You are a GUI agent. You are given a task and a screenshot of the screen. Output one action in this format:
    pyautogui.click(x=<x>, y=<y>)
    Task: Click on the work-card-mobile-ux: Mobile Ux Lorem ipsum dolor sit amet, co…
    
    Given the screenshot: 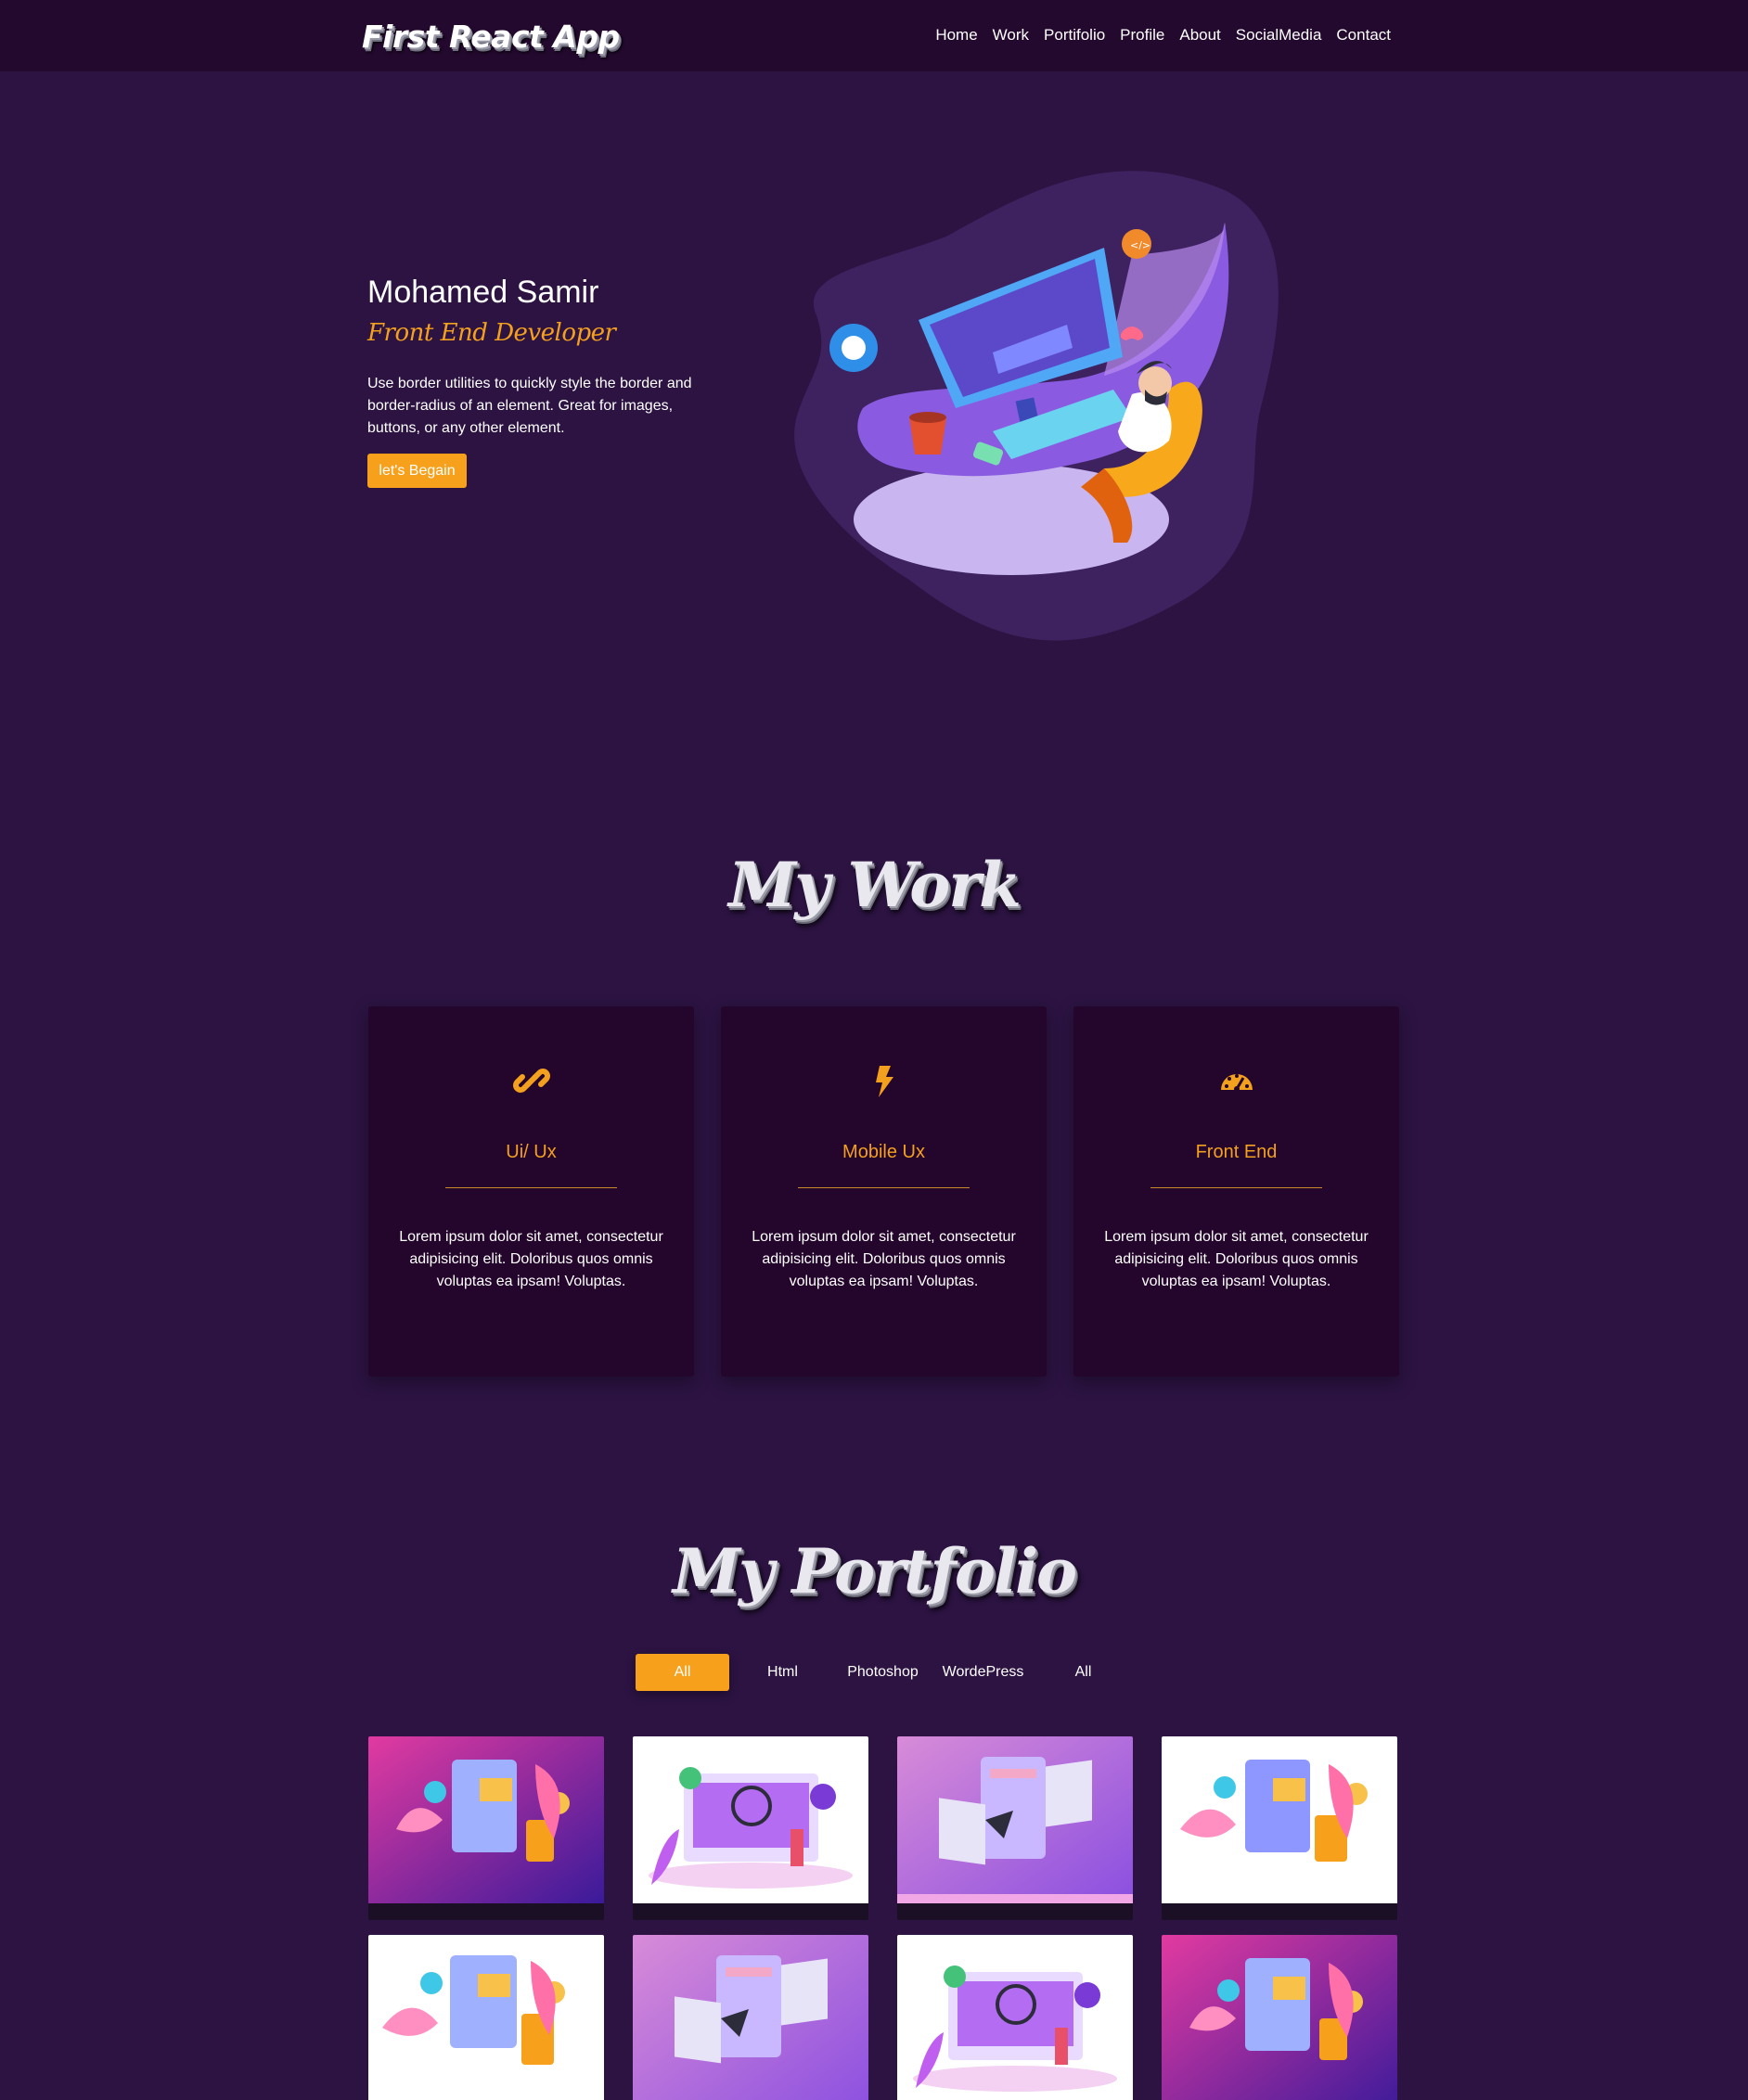 What is the action you would take?
    pyautogui.click(x=884, y=1191)
    